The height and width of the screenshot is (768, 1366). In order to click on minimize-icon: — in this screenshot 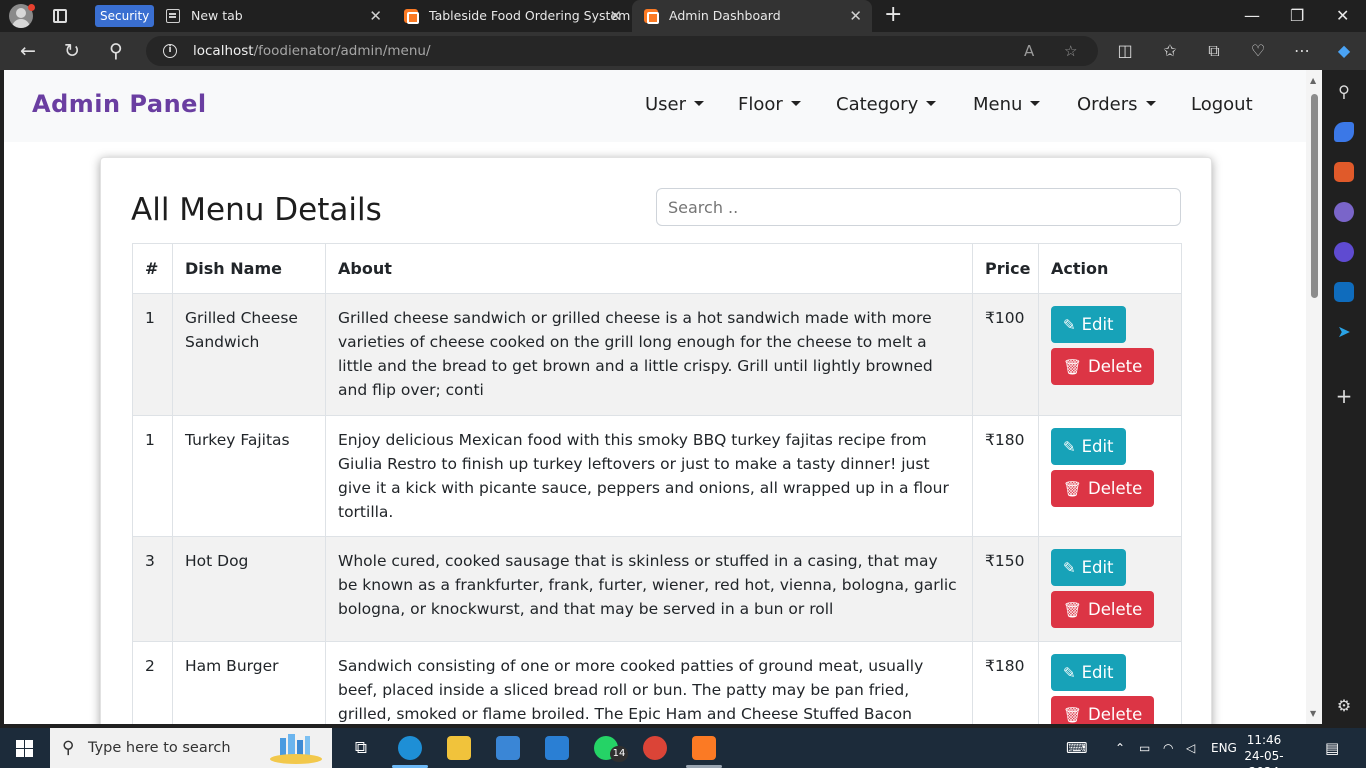, I will do `click(1252, 16)`.